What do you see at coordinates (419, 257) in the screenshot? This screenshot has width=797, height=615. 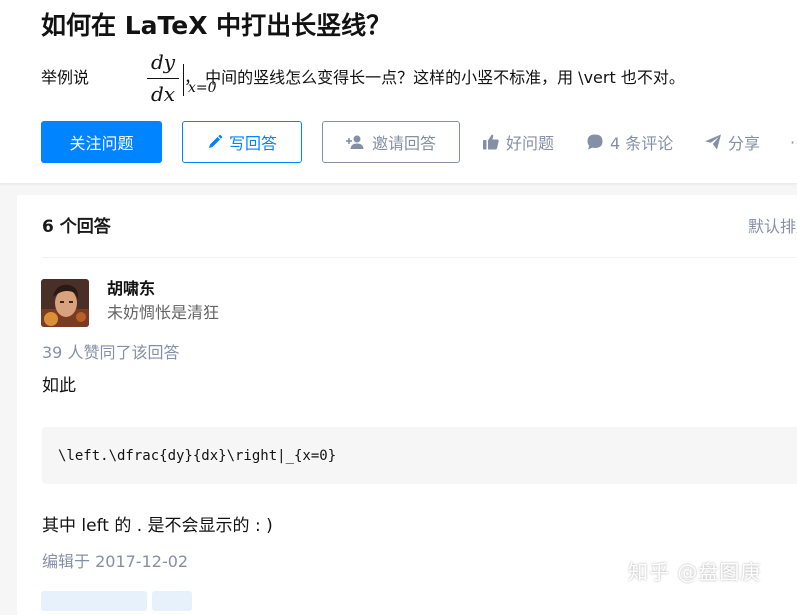 I see `divider` at bounding box center [419, 257].